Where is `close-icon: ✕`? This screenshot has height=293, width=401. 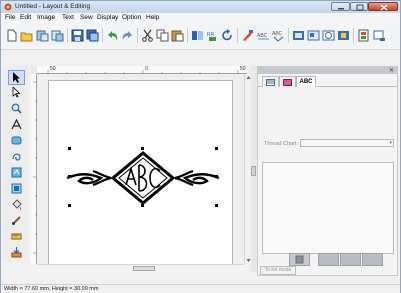
close-icon: ✕ is located at coordinates (391, 70).